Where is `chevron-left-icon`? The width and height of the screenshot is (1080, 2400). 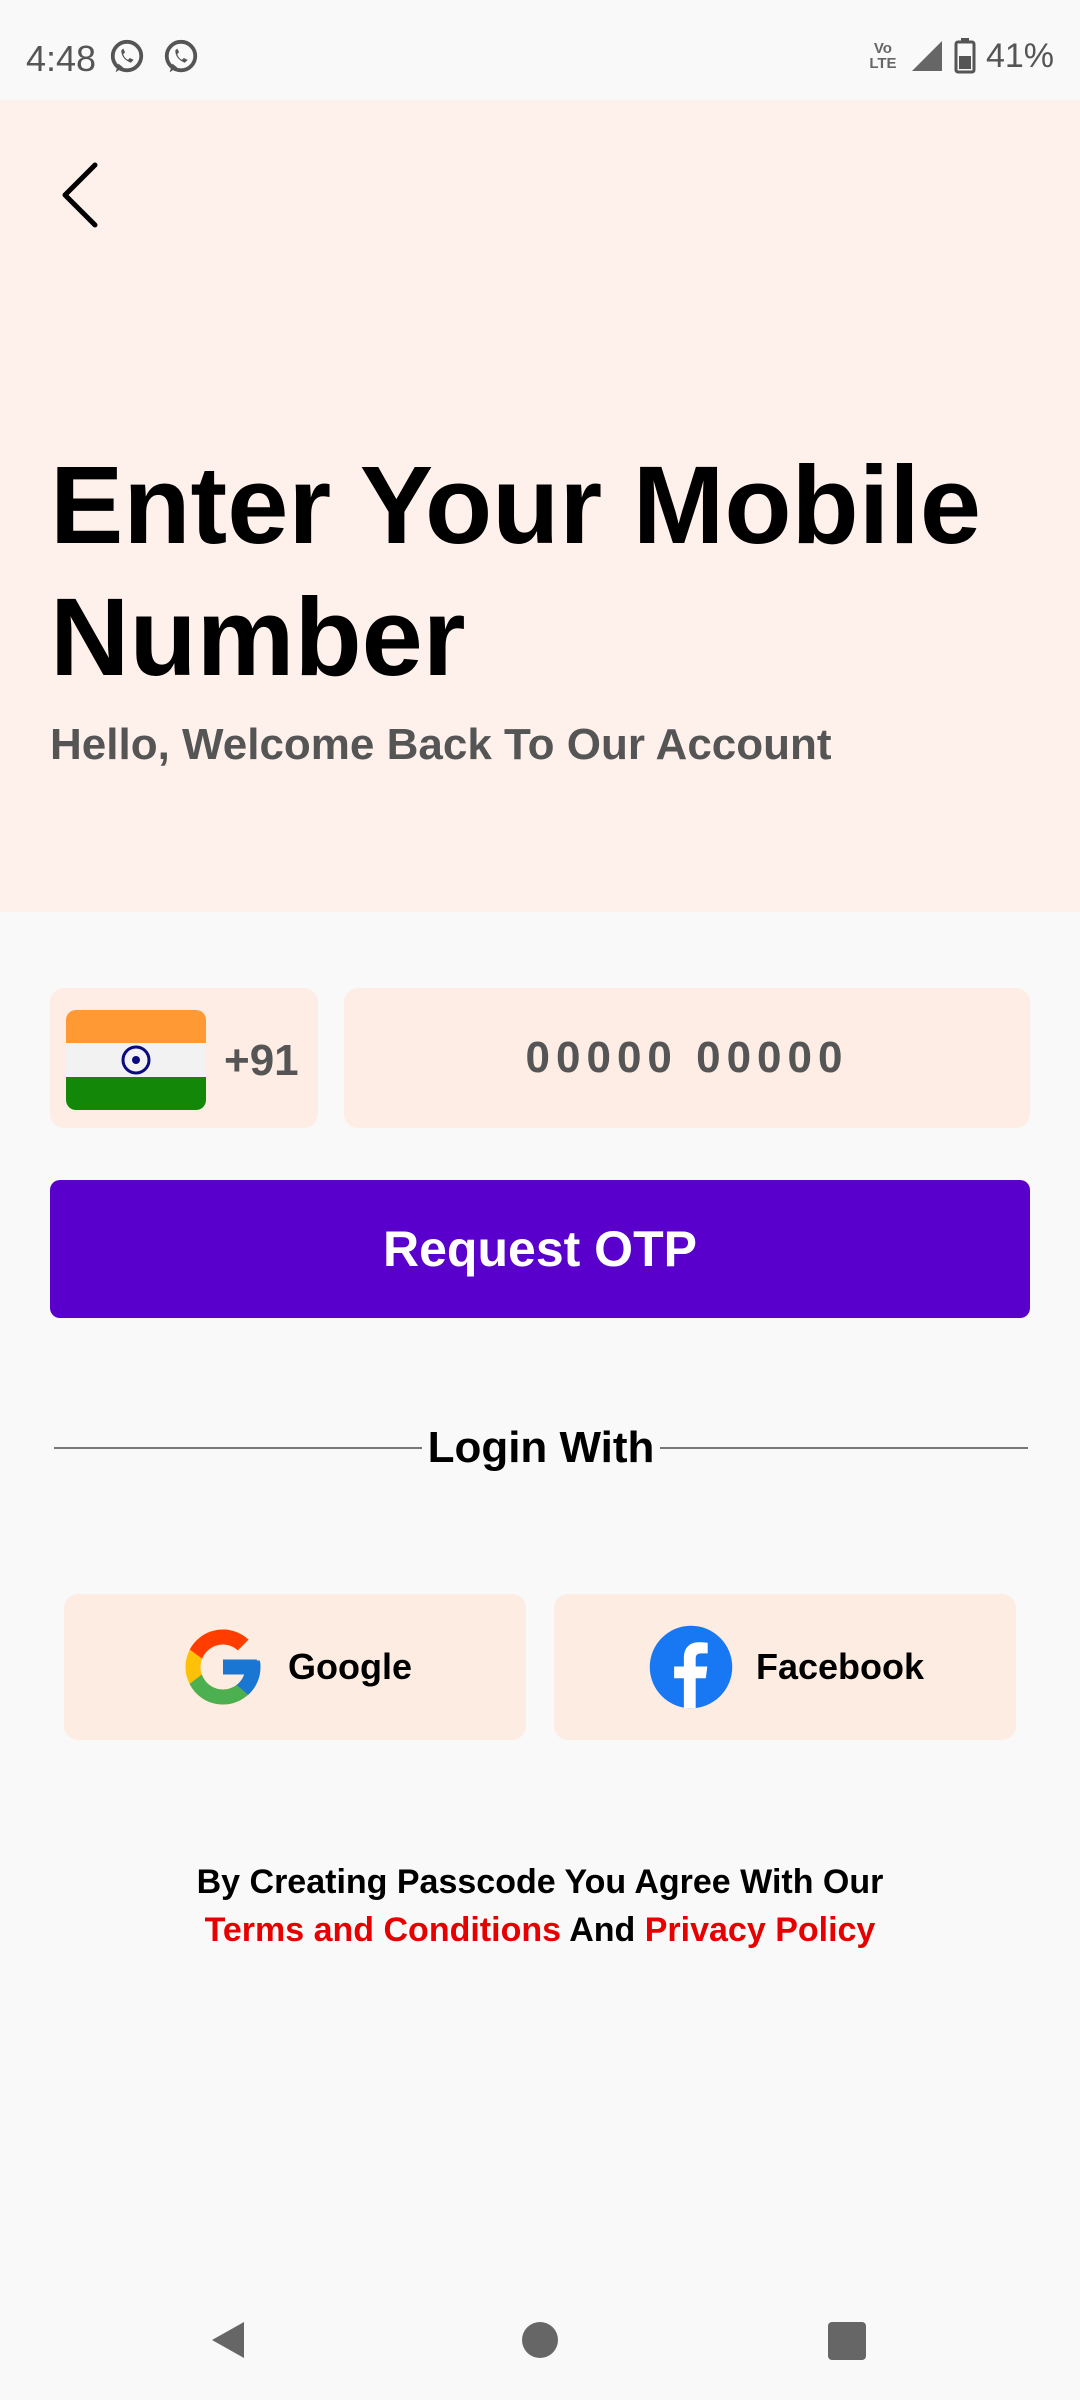
chevron-left-icon is located at coordinates (80, 195).